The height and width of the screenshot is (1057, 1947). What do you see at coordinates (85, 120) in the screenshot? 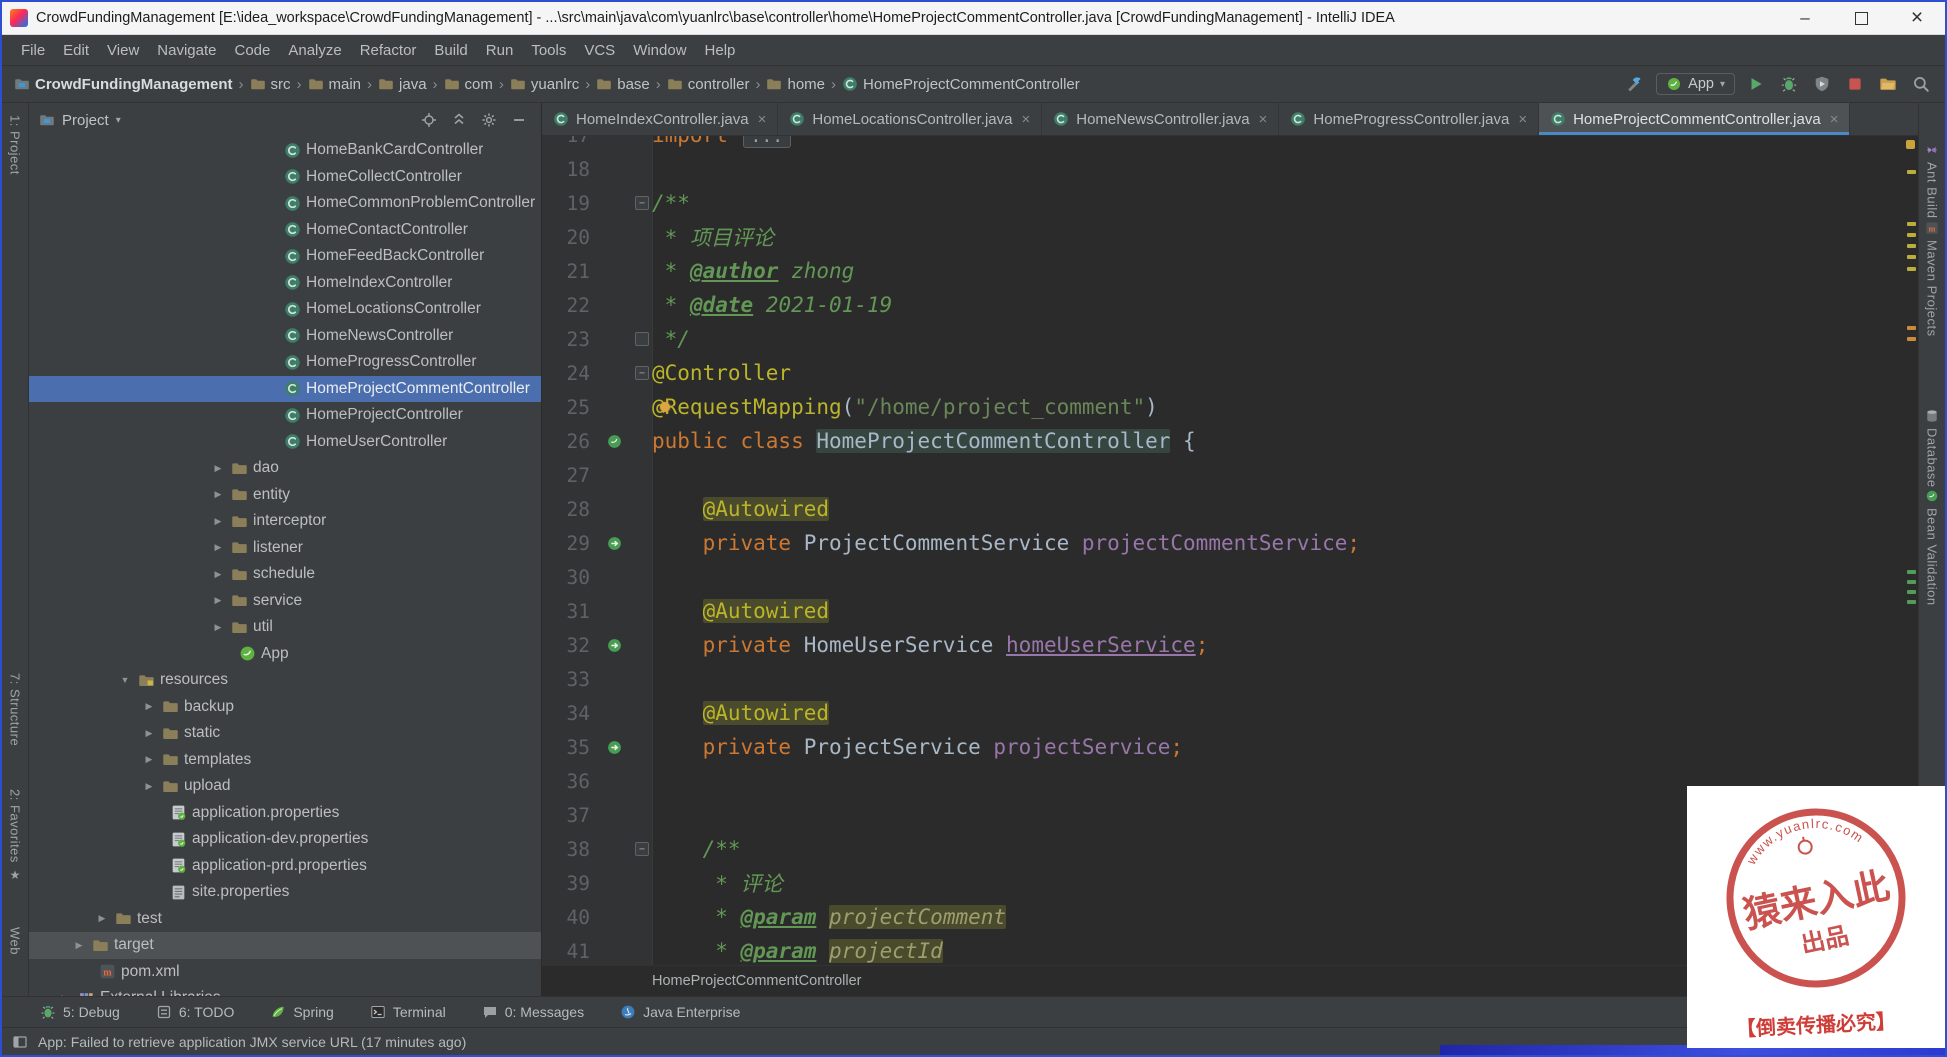
I see `panel-title: Project` at bounding box center [85, 120].